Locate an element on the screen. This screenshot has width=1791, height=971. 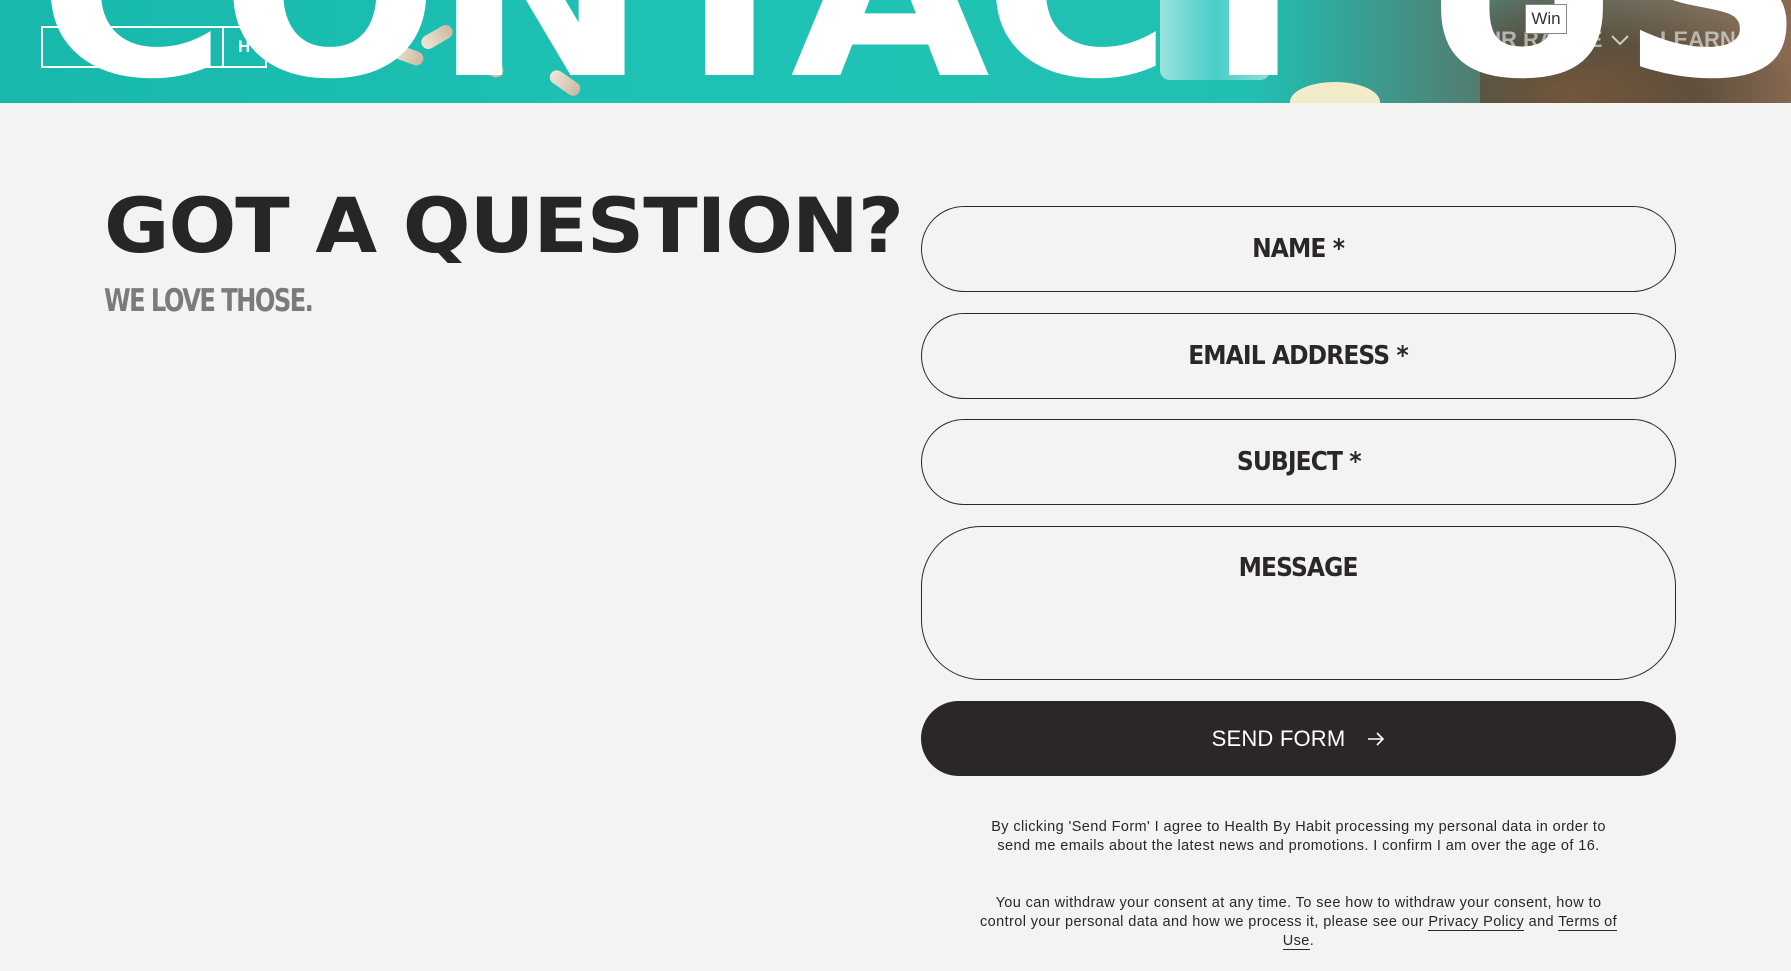
nav-learn-label: LEARN is located at coordinates (1698, 39).